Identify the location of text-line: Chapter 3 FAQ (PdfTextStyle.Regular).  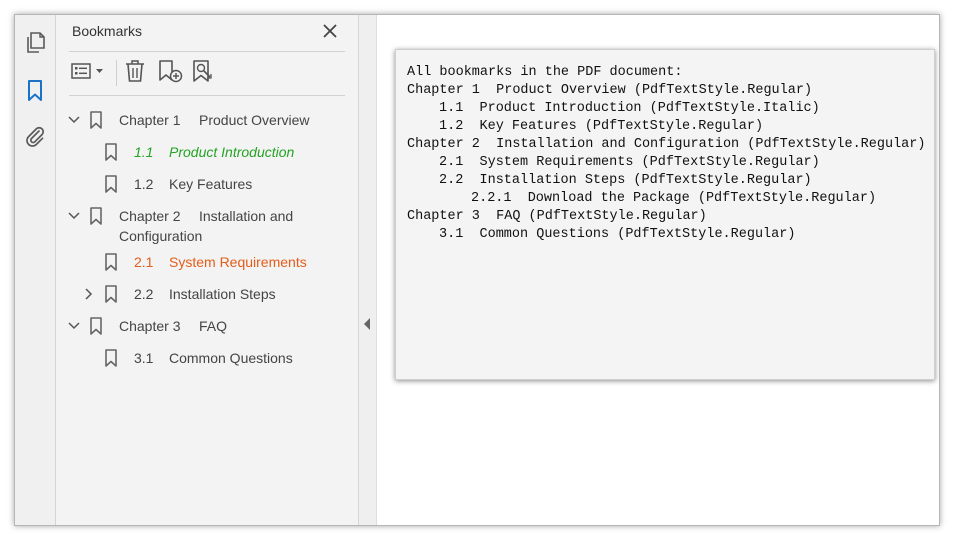
(557, 216).